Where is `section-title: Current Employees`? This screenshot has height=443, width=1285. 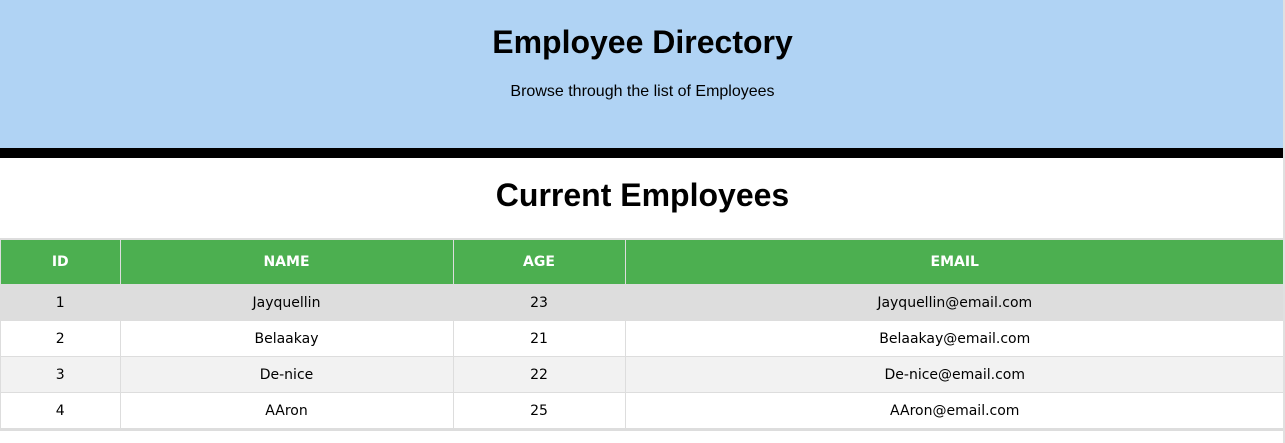 section-title: Current Employees is located at coordinates (642, 195).